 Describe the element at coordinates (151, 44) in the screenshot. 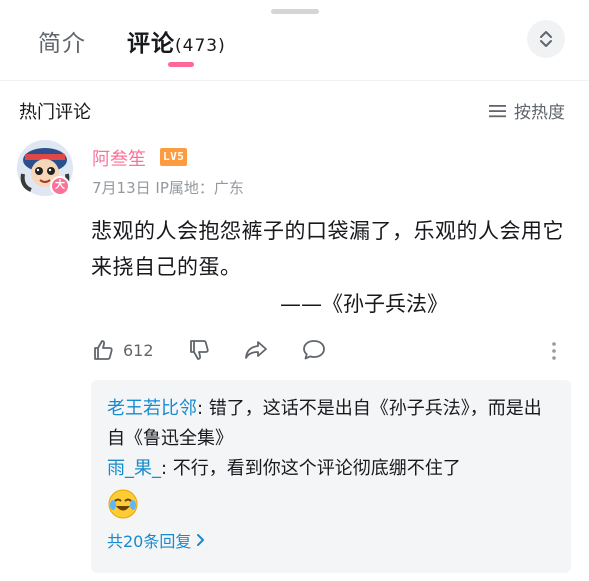

I see `tab-comments-label: 评论` at that location.